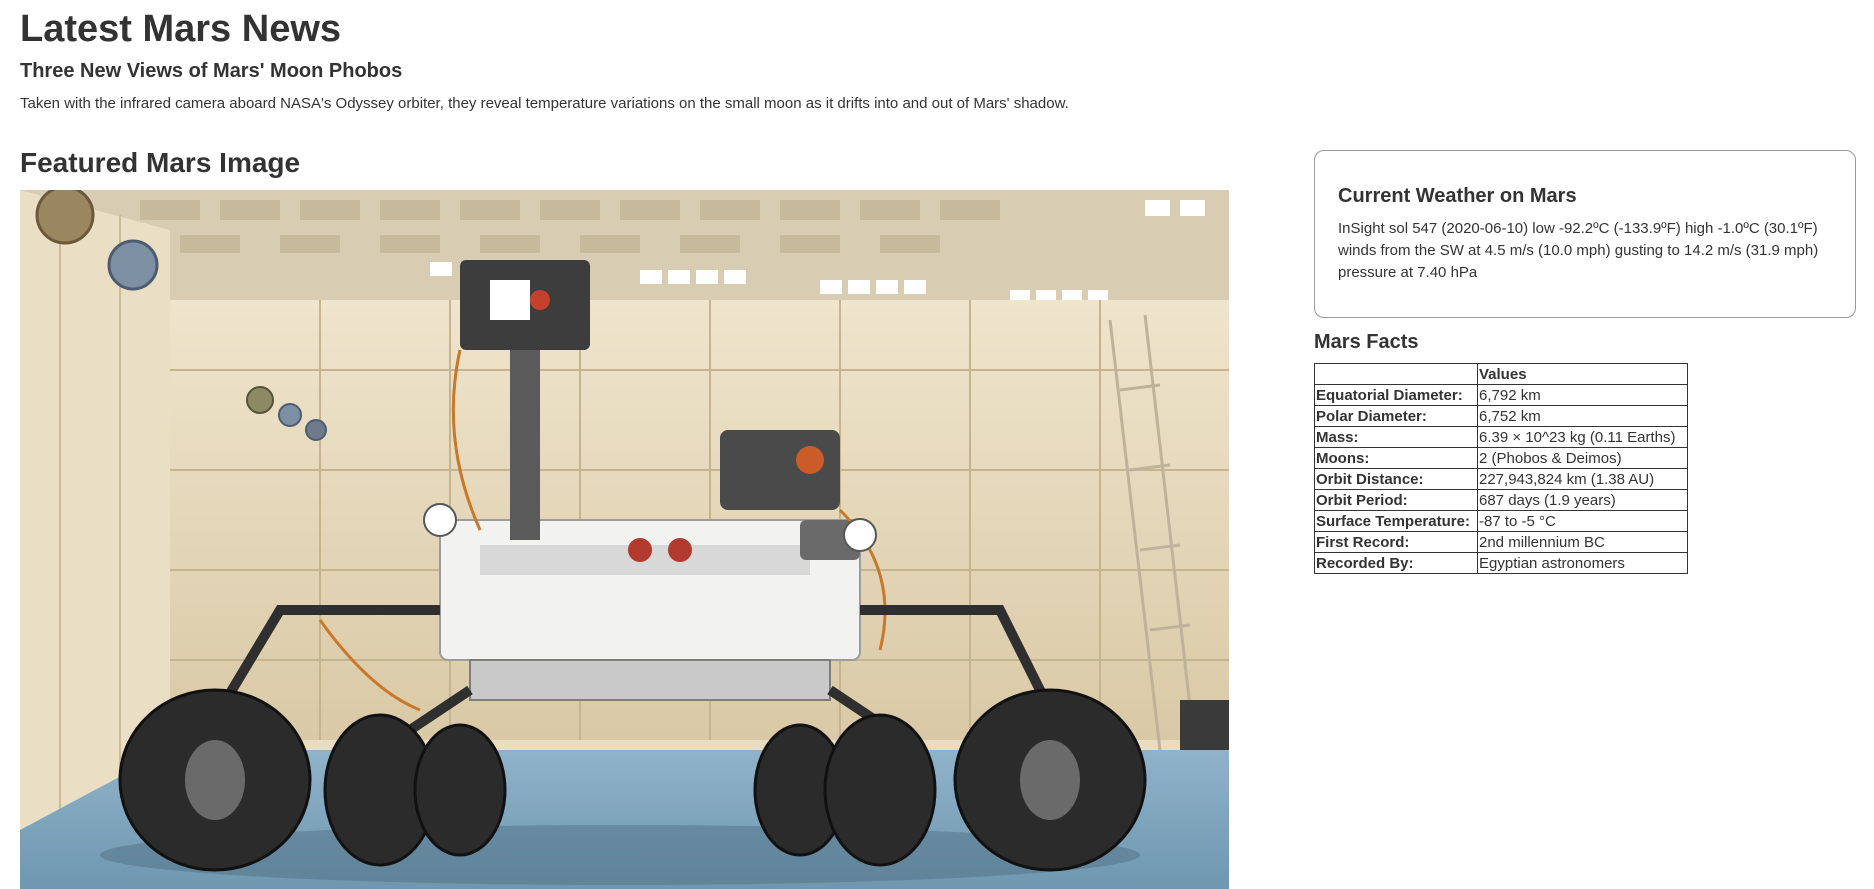  What do you see at coordinates (1582, 563) in the screenshot?
I see `fact-value: Egyptian astronomers` at bounding box center [1582, 563].